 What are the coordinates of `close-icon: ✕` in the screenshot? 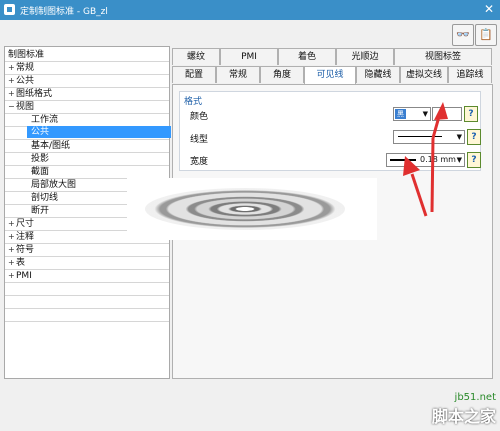 It's located at (489, 9).